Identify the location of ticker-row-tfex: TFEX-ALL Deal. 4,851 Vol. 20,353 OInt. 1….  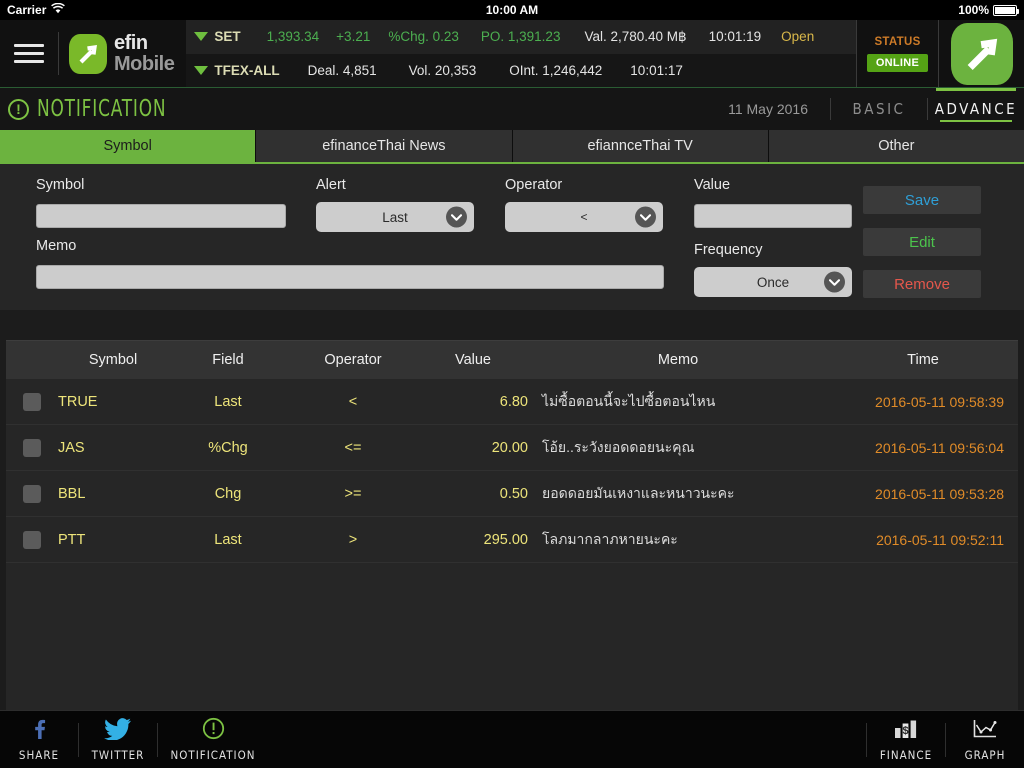
(521, 70).